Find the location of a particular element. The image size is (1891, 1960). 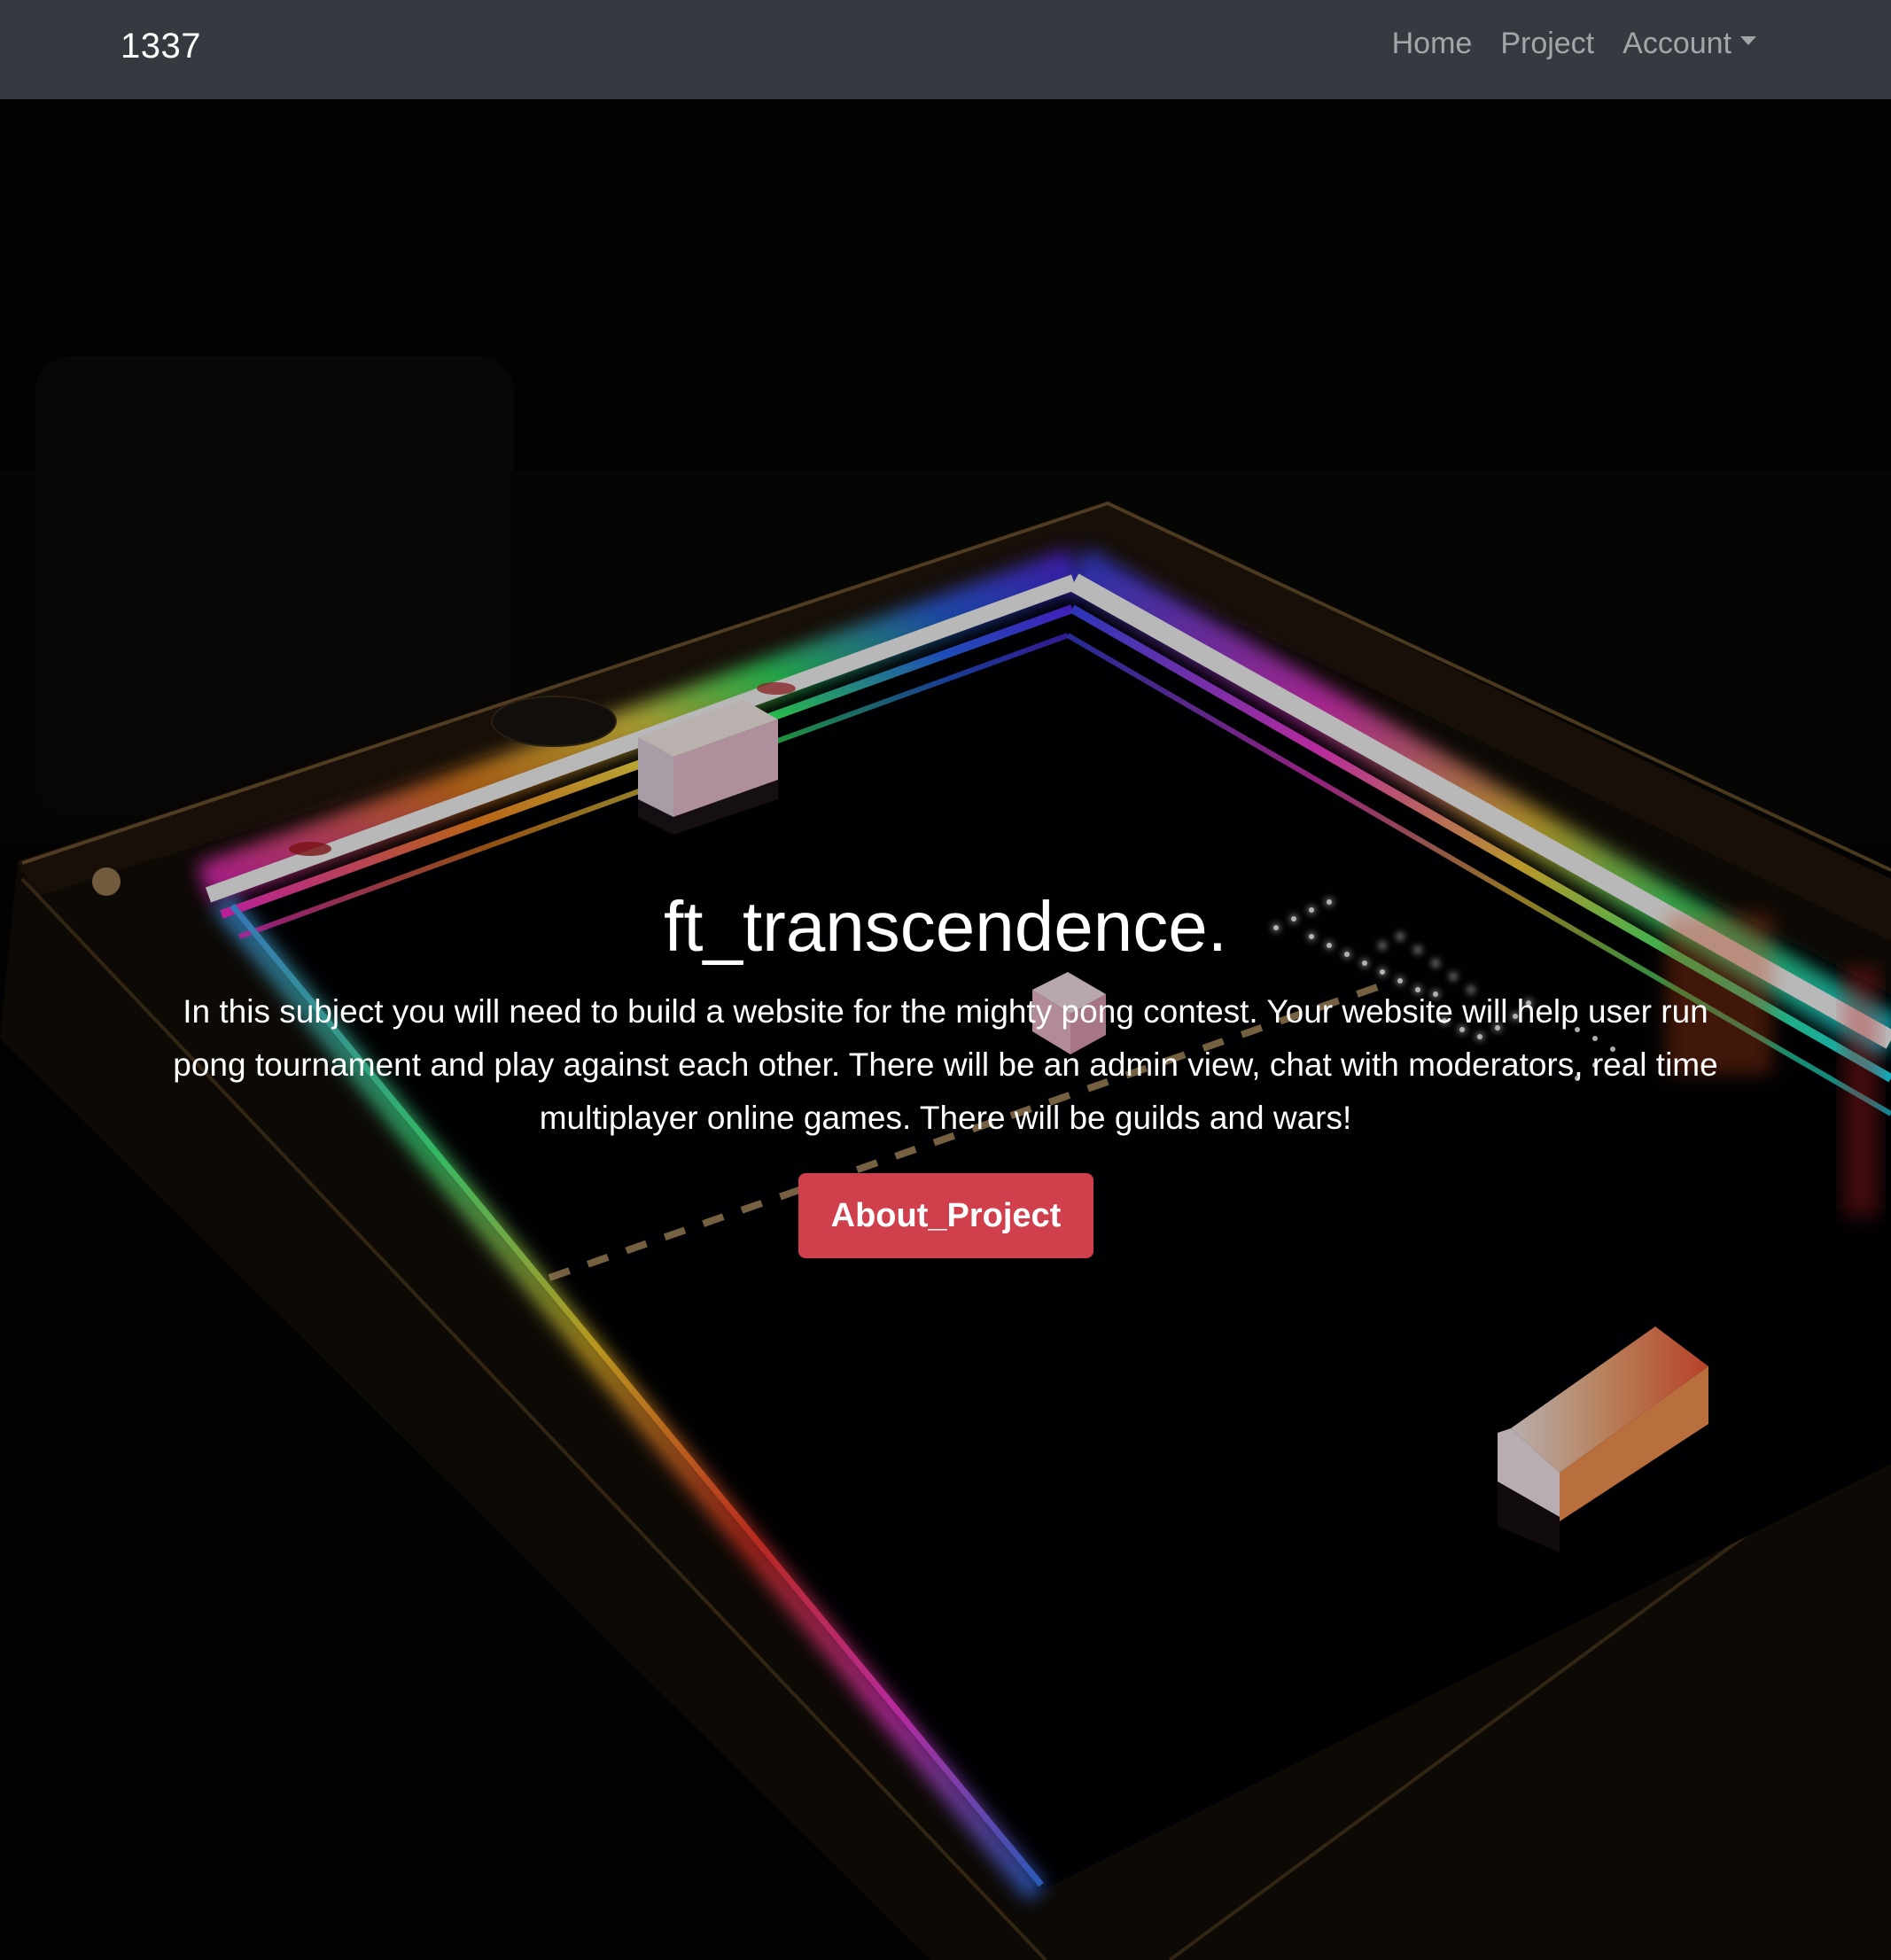

top-navbar: 1337 Home Project Account is located at coordinates (945, 49).